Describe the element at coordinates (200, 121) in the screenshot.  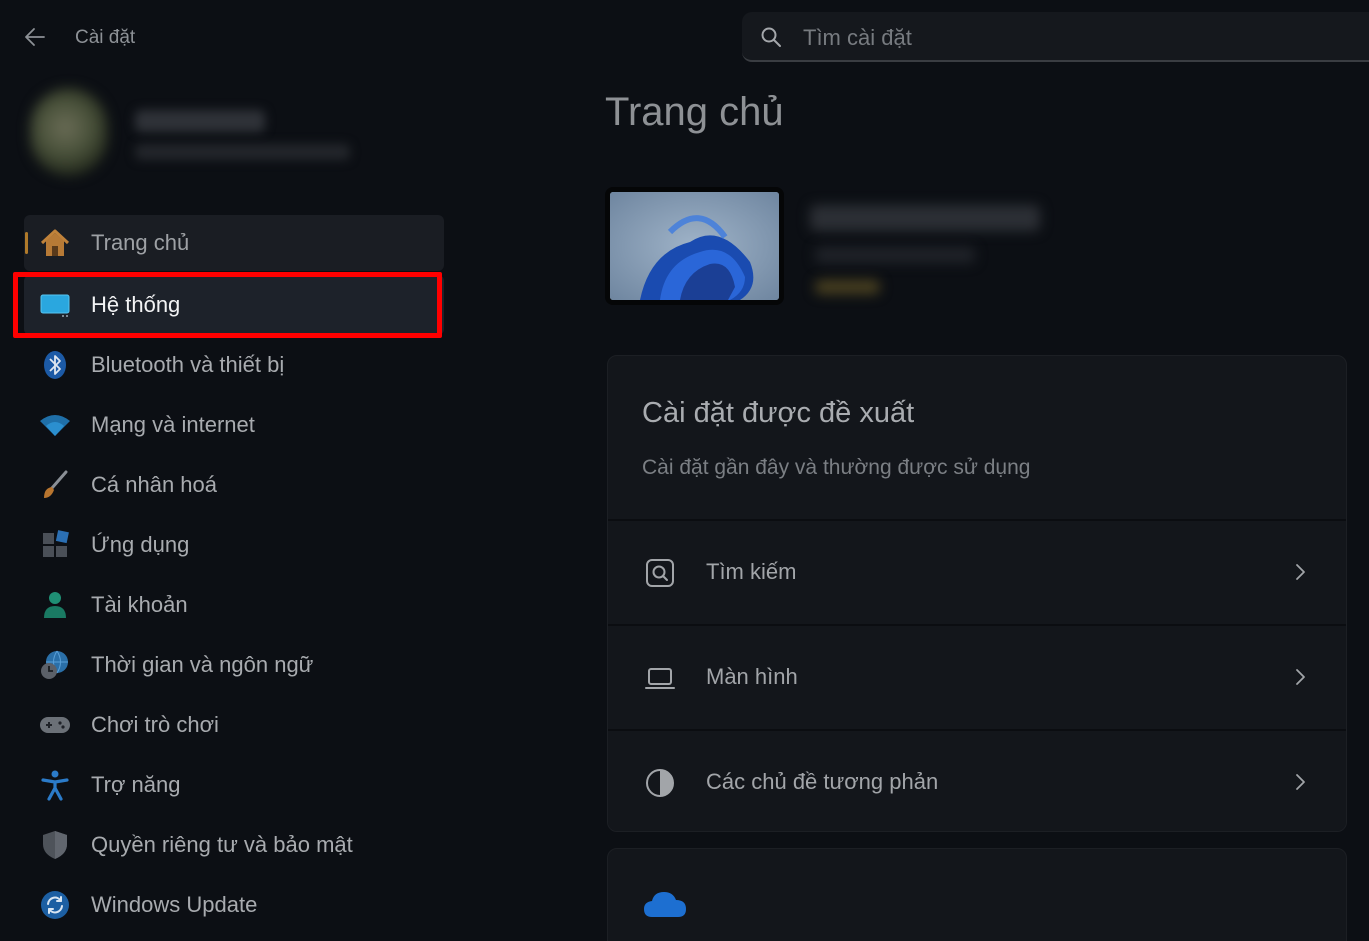
I see `profile-name-blurred` at that location.